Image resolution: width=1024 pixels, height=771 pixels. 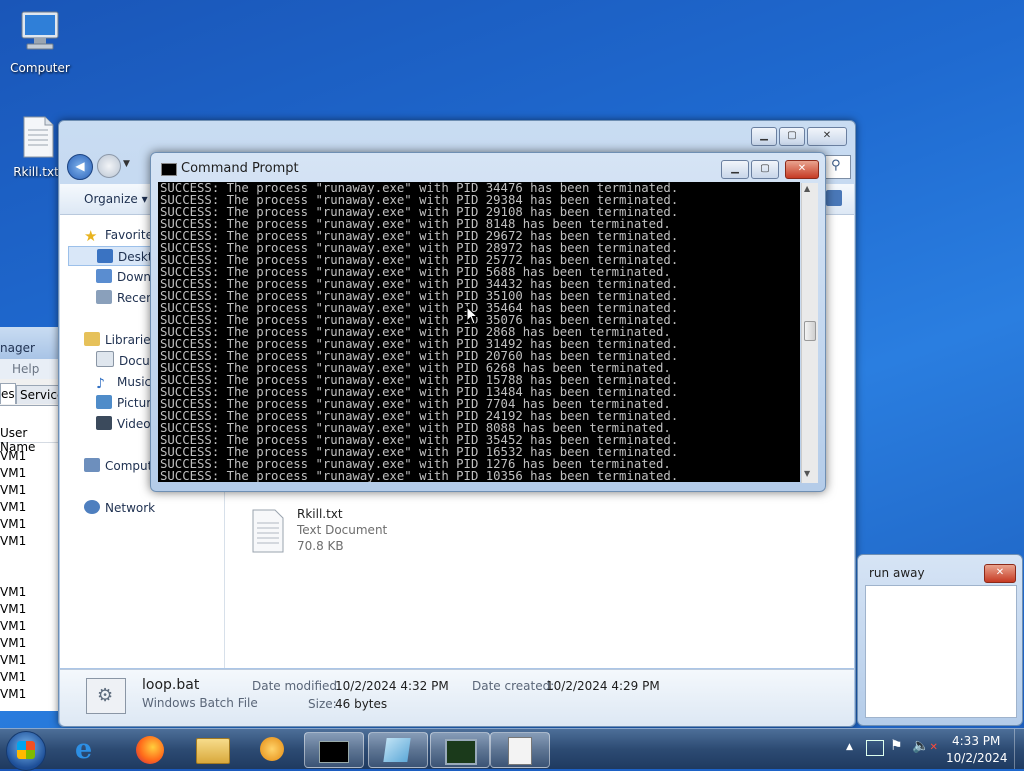 I want to click on batch-file-icon, so click(x=520, y=751).